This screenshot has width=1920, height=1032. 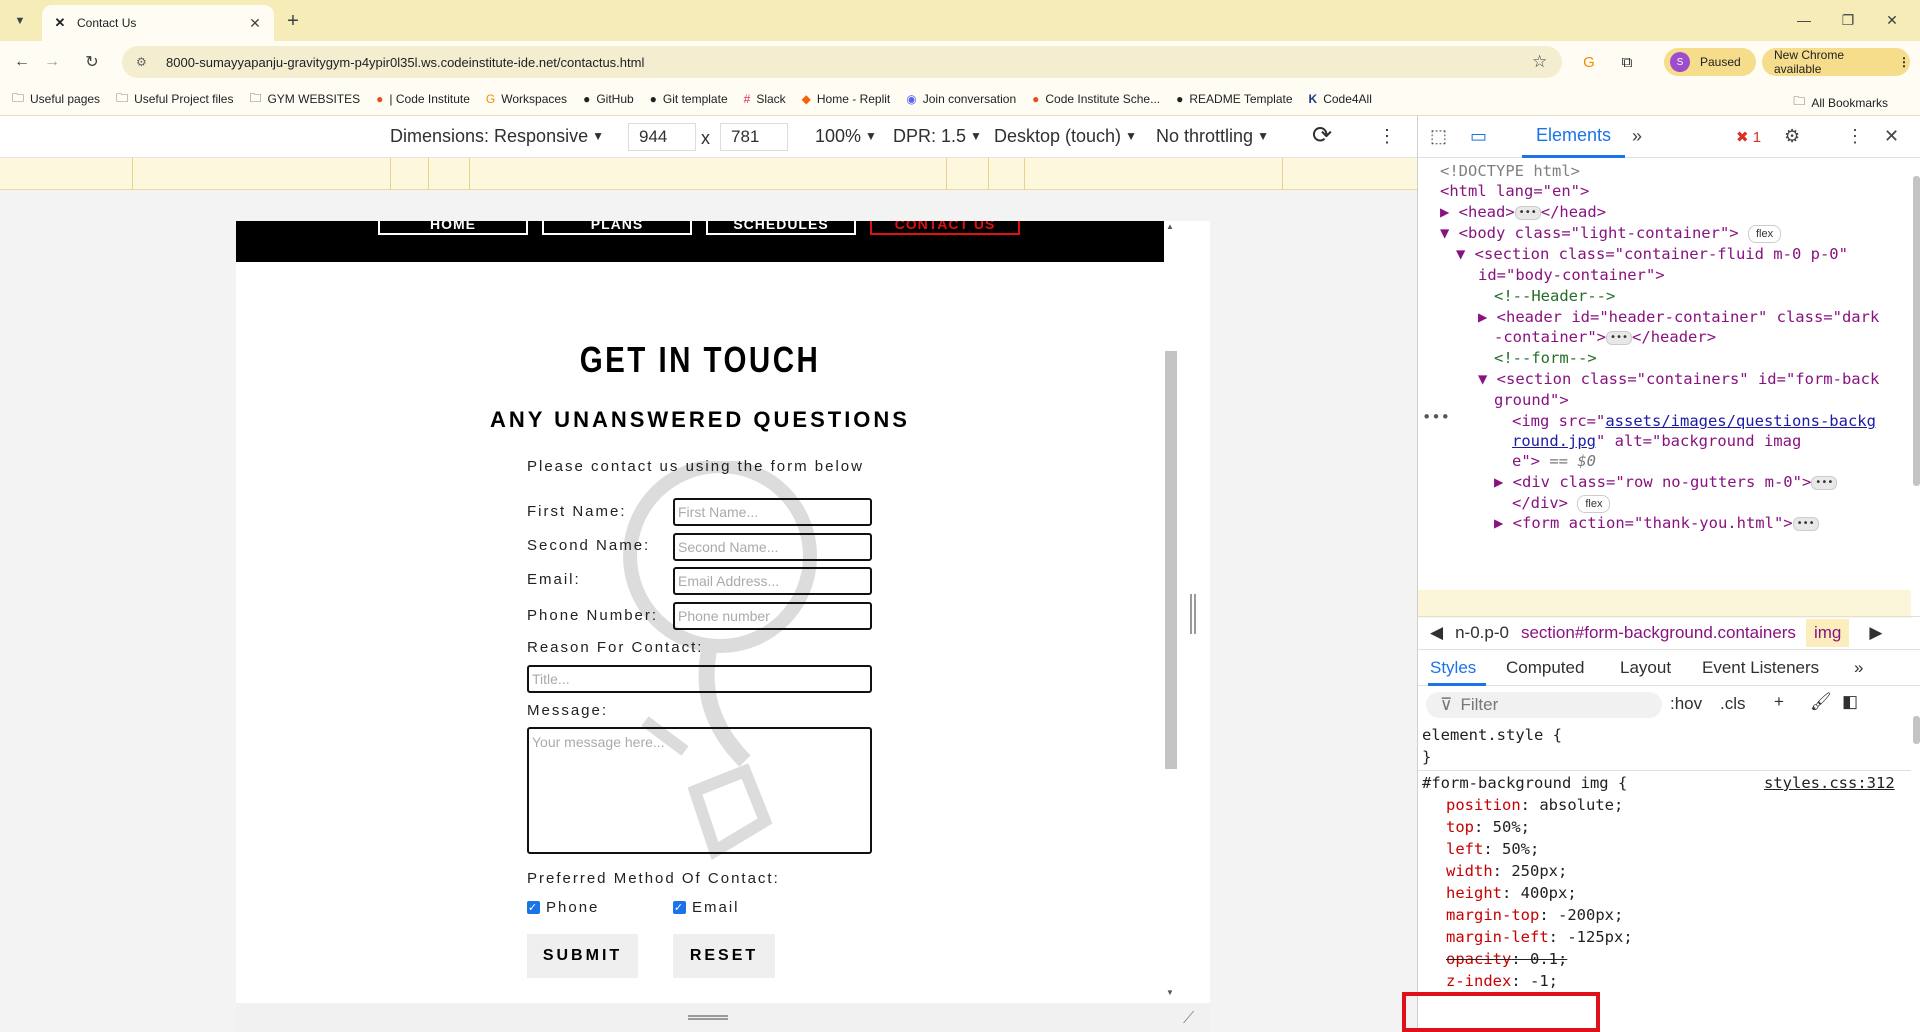 I want to click on paint-brush-icon: 🖌, so click(x=1821, y=702).